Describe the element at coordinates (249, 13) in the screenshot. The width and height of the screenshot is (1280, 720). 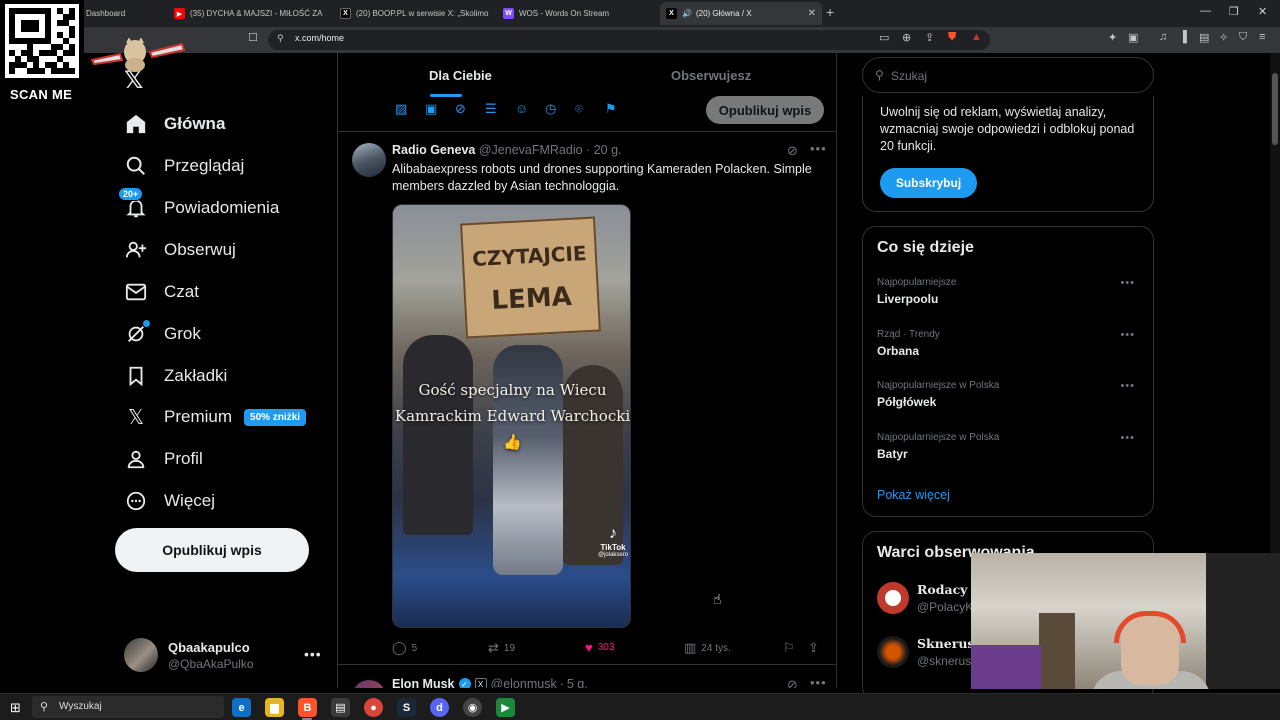
I see `tab-youtube: ▶ (35) DYCHA & MAJSZI - MIŁOŚĆ ZA` at that location.